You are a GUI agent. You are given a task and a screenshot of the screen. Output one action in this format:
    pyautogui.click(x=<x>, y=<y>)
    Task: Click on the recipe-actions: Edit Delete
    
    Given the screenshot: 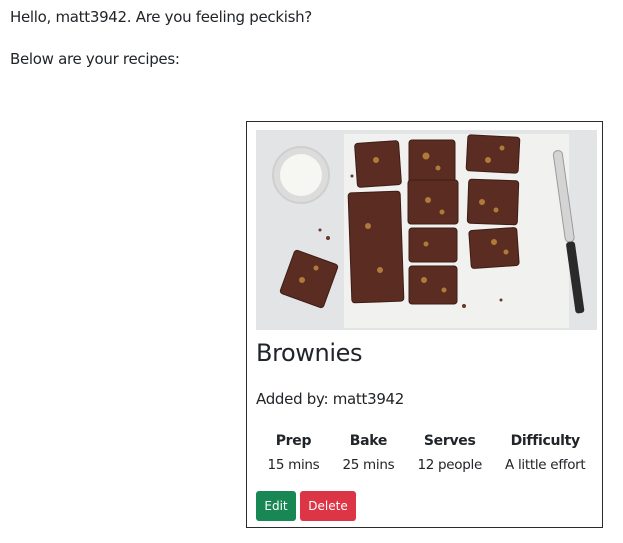 What is the action you would take?
    pyautogui.click(x=306, y=506)
    